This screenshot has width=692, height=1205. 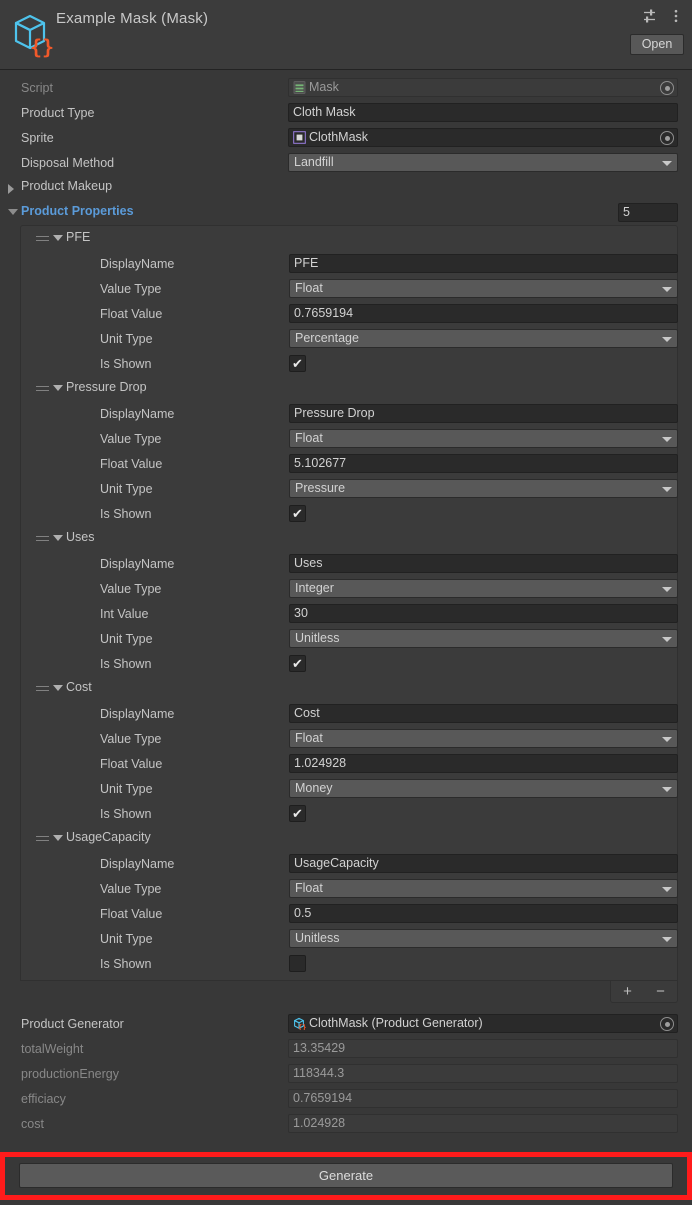 What do you see at coordinates (58, 112) in the screenshot?
I see `product-type-label: Product Type` at bounding box center [58, 112].